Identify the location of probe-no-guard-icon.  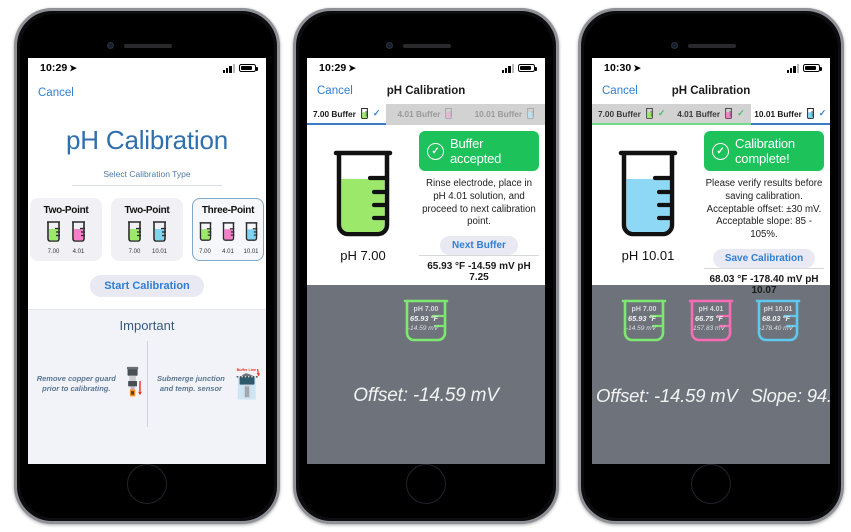
(134, 381).